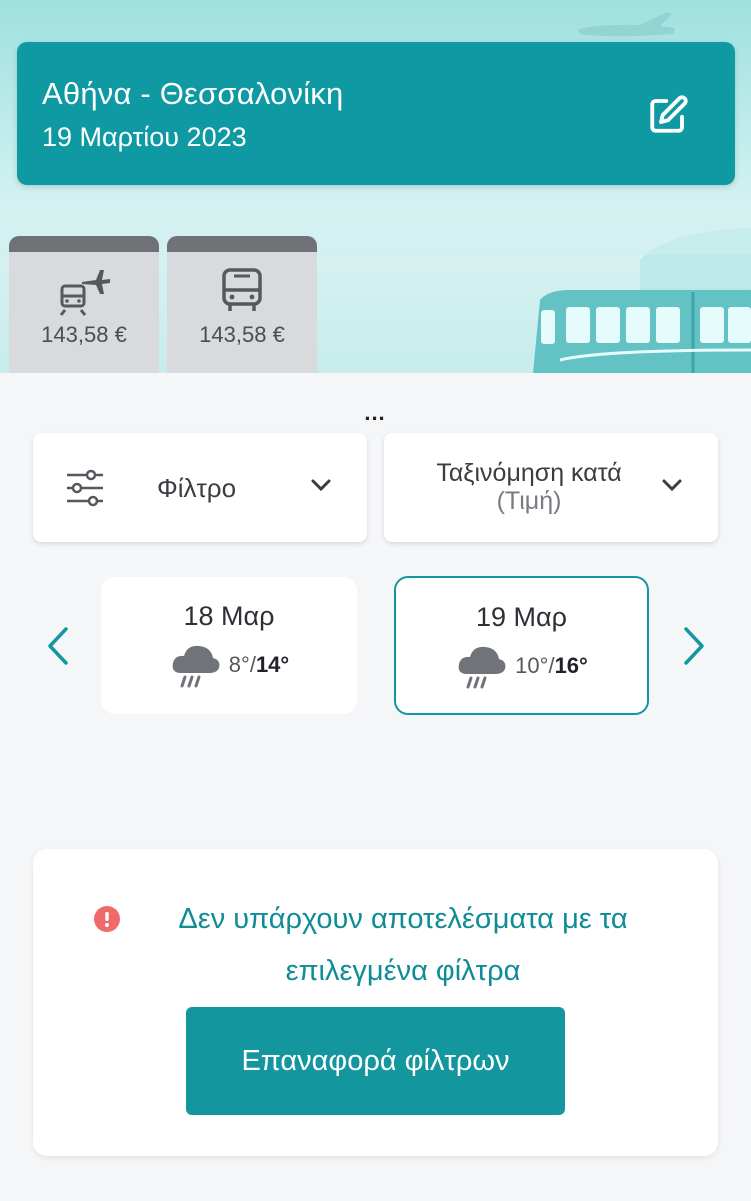  Describe the element at coordinates (197, 488) in the screenshot. I see `filter-label: Φίλτρο` at that location.